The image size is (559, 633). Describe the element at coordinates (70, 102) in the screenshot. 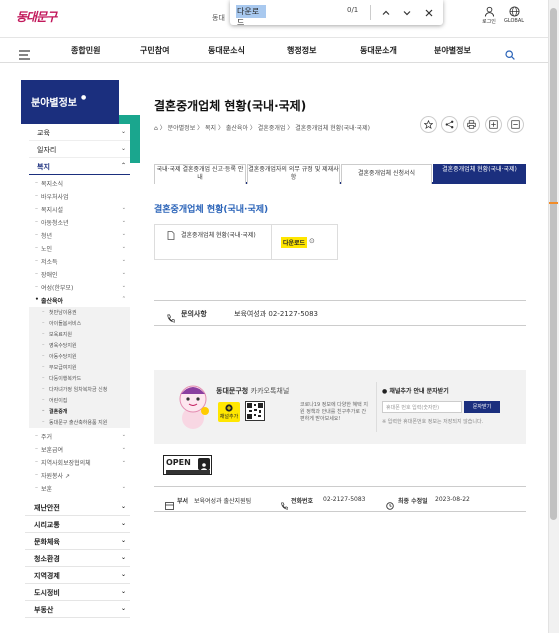

I see `sidebar-title: 분야별정보 ●` at that location.